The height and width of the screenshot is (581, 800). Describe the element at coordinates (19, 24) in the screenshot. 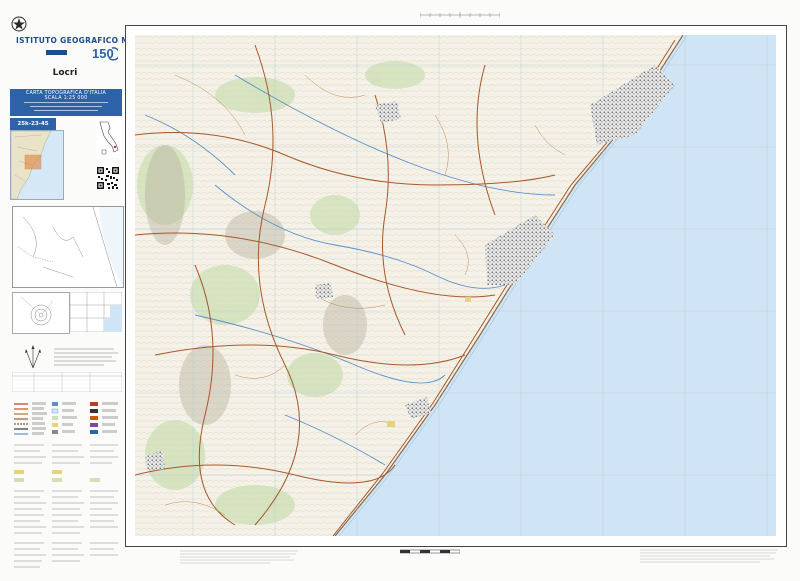

I see `italian-republic-emblem-icon` at that location.